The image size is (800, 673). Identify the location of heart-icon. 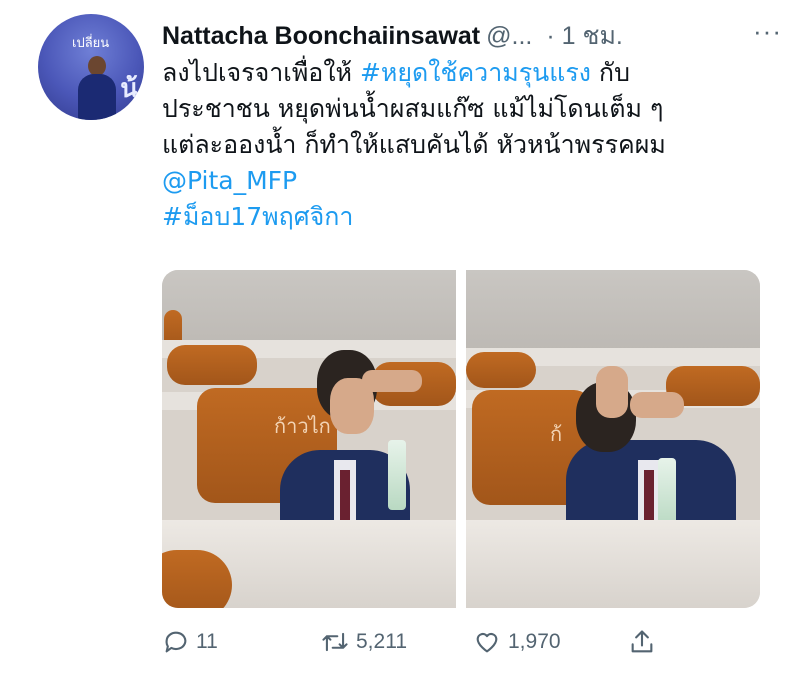
(487, 642).